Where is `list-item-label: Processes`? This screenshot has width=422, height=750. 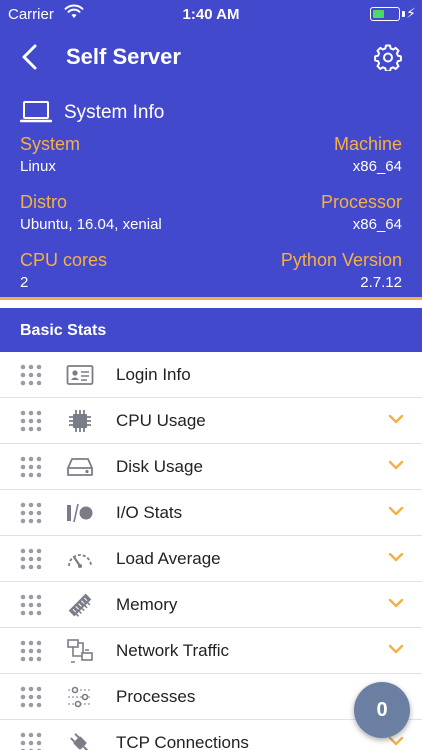 list-item-label: Processes is located at coordinates (156, 696).